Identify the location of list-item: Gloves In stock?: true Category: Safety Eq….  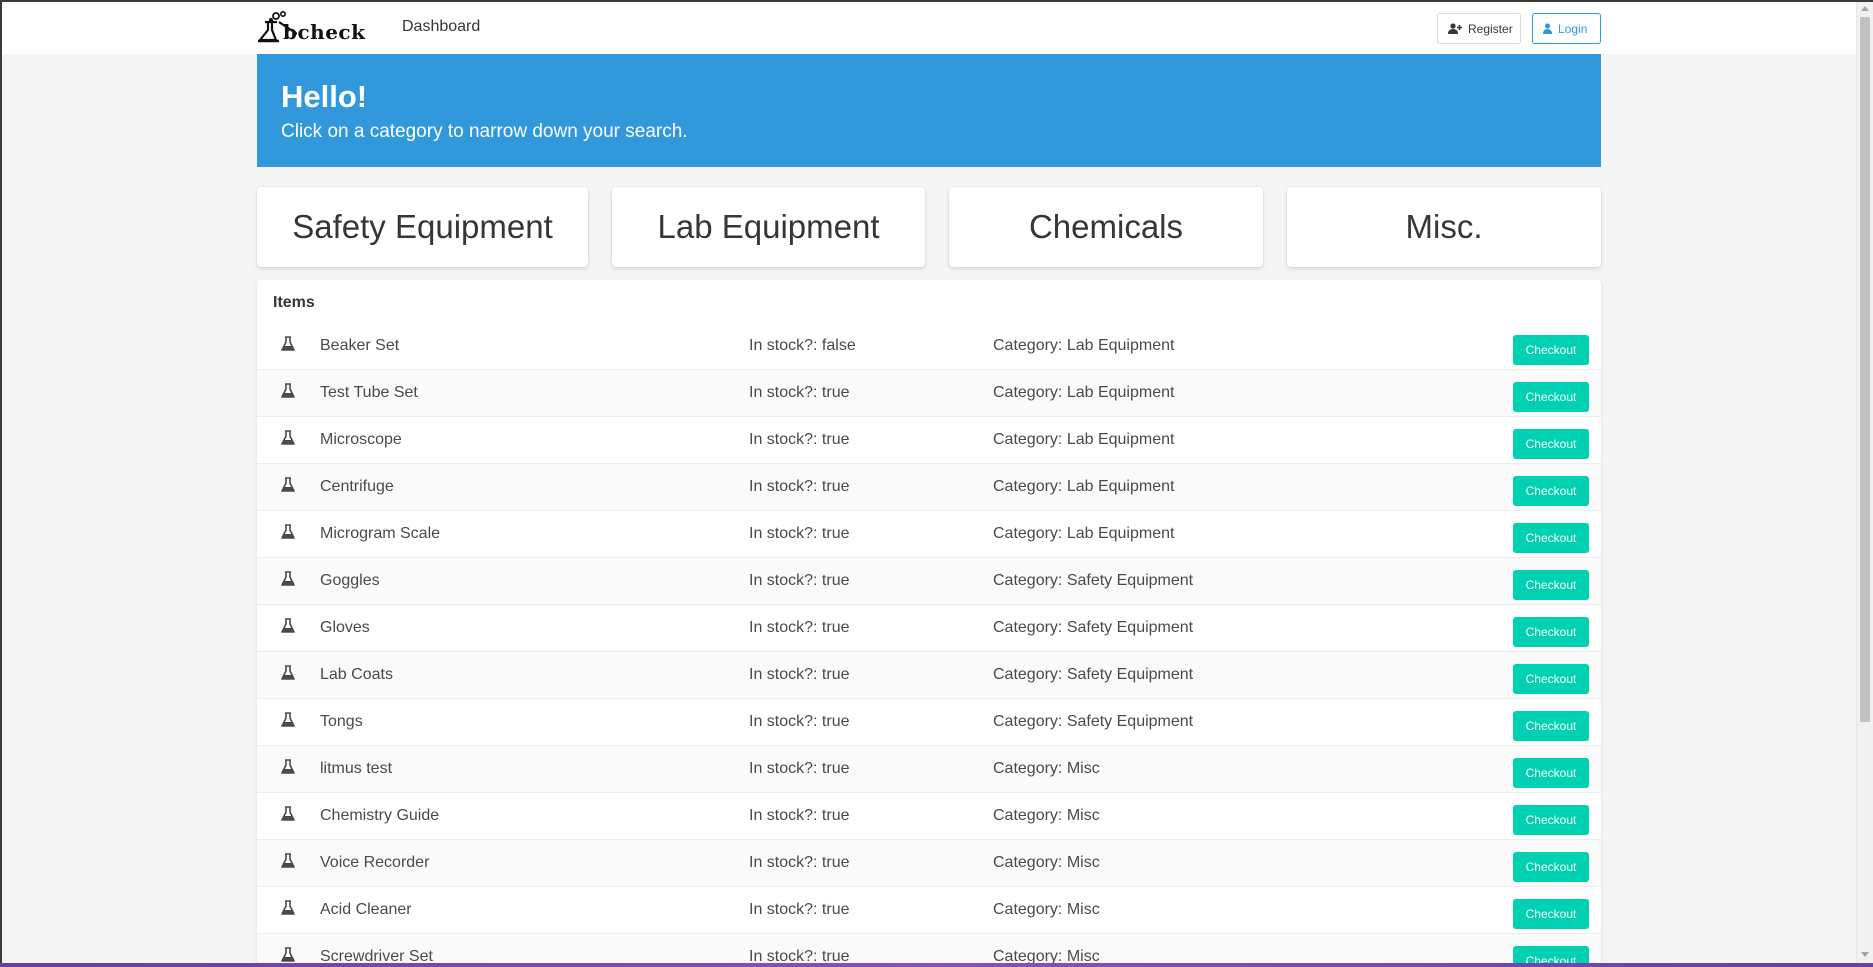
(929, 628).